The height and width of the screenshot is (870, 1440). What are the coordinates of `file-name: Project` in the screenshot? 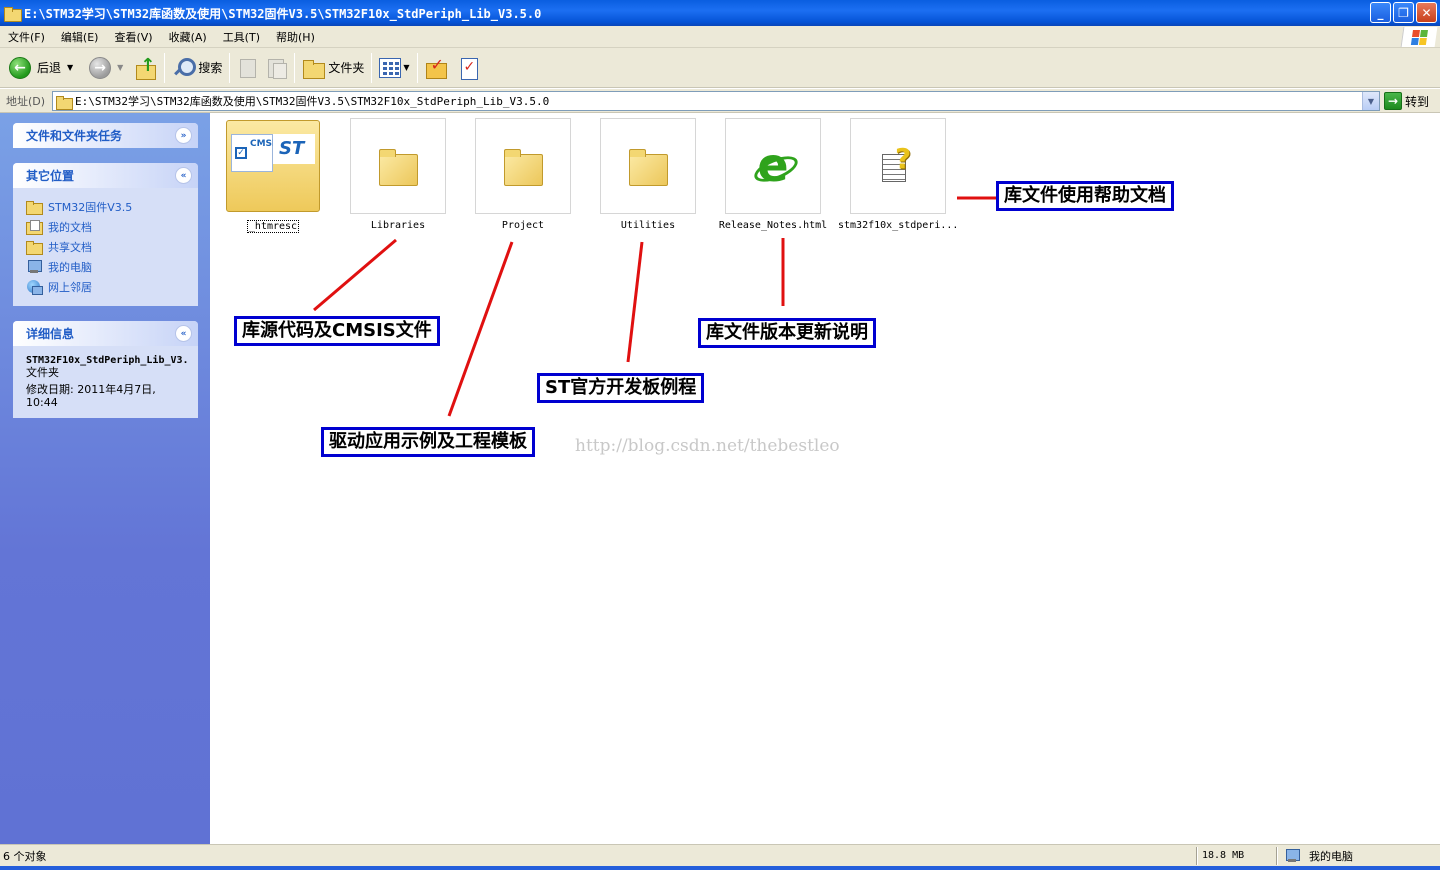 It's located at (523, 225).